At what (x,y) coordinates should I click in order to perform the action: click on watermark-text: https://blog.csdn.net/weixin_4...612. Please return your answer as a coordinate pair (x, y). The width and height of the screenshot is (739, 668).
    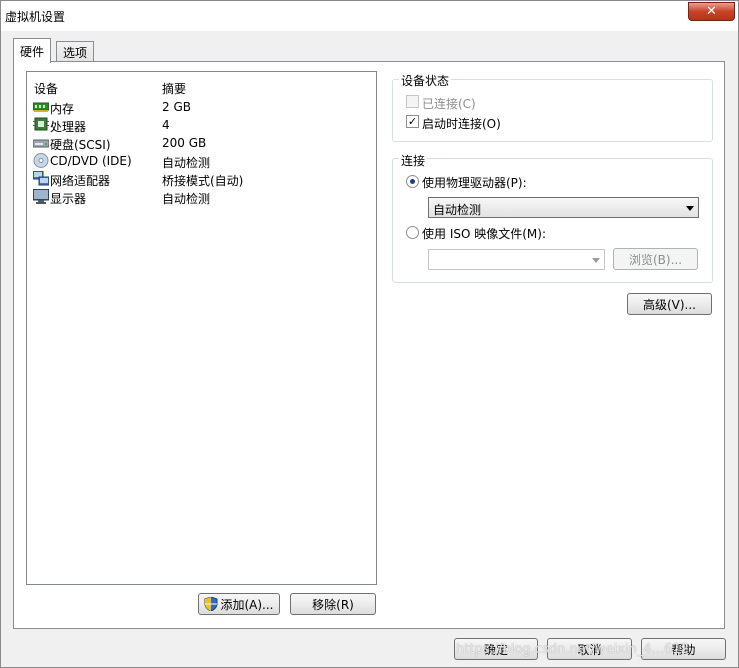
    Looking at the image, I should click on (572, 649).